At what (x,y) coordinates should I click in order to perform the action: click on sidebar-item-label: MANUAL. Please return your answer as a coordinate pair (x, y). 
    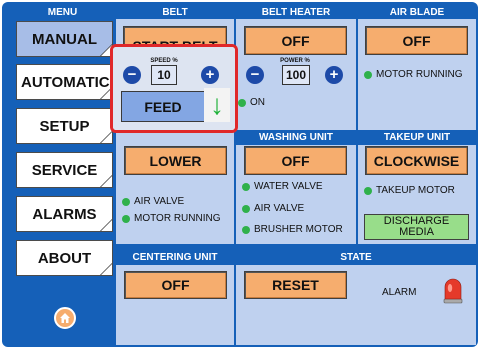
    Looking at the image, I should click on (64, 39).